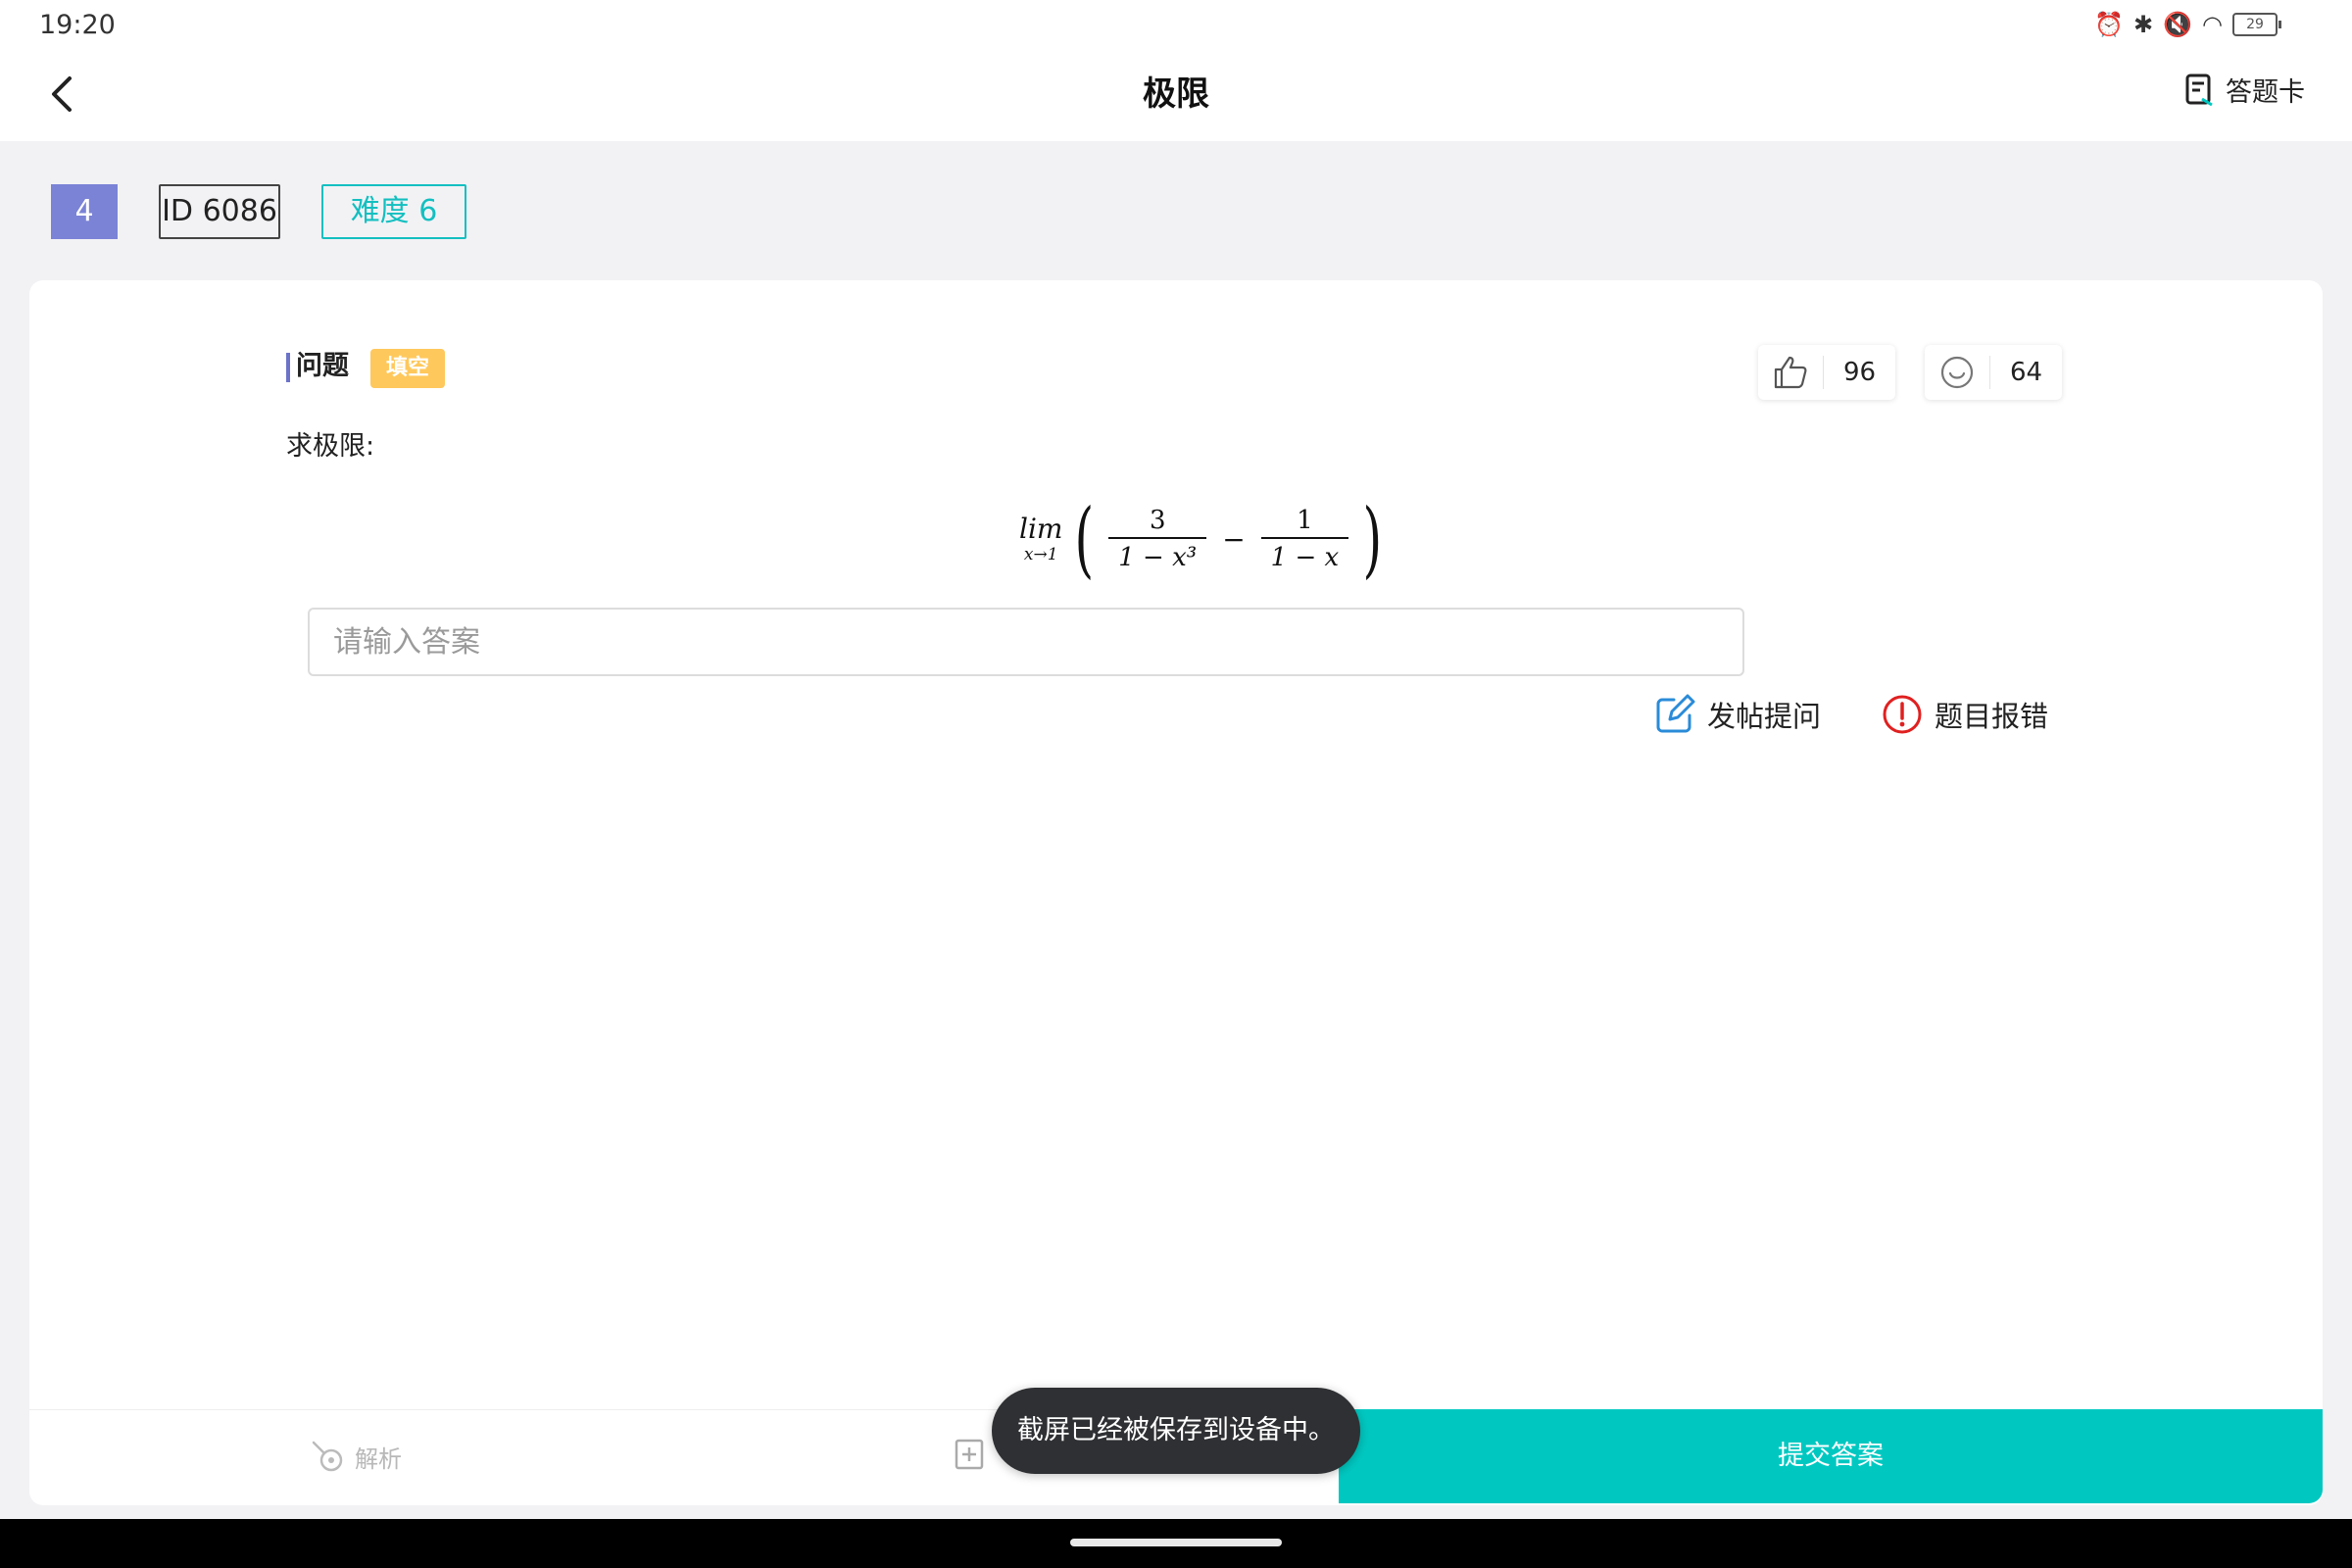 The width and height of the screenshot is (2352, 1568). I want to click on page-title: 极限, so click(1176, 94).